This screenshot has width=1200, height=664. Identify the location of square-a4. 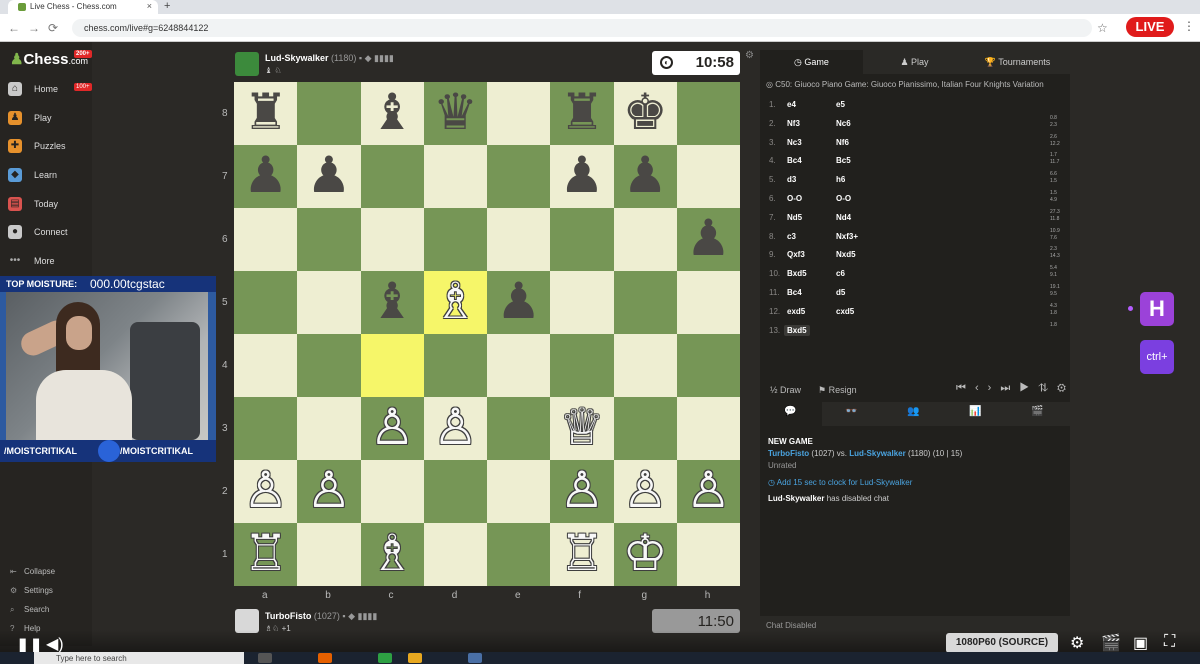
(266, 365).